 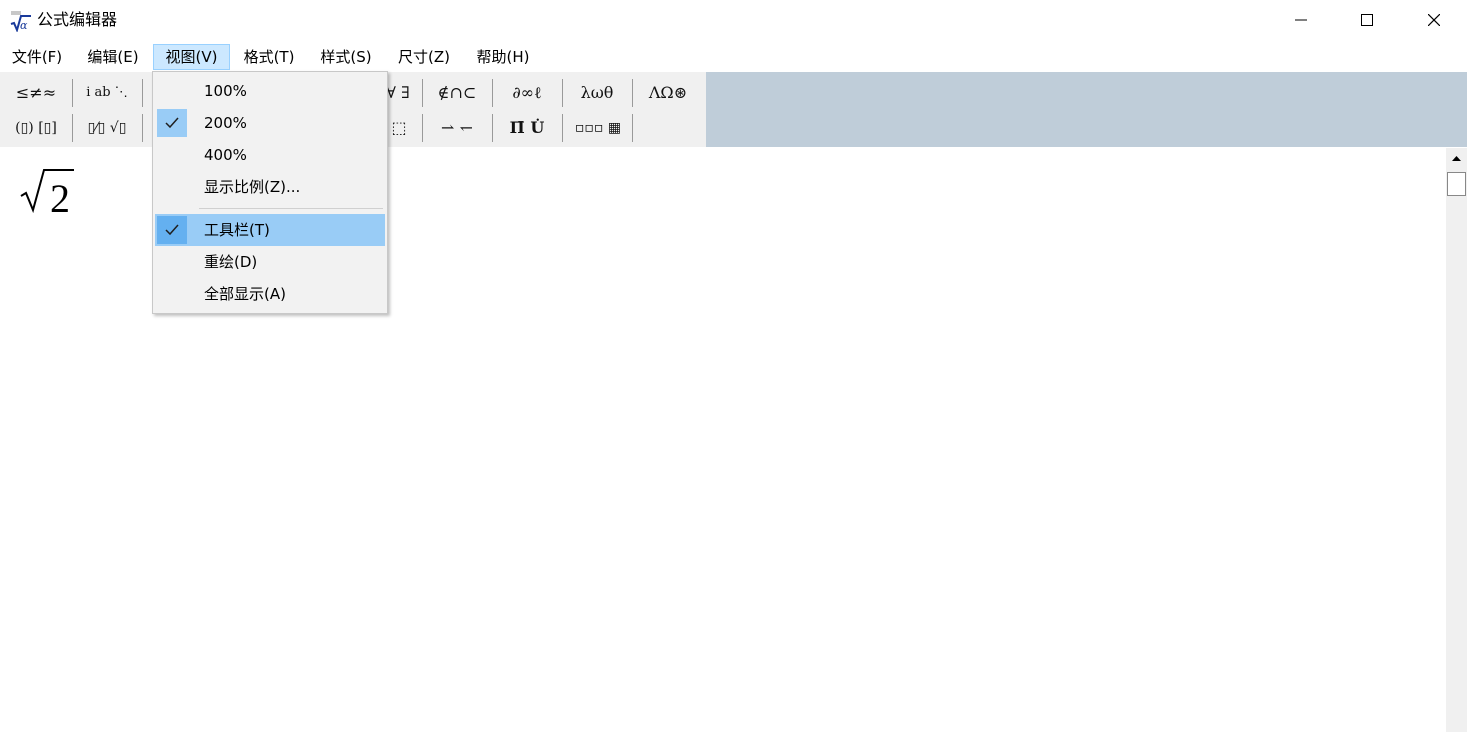 I want to click on box-template-button: ⬚, so click(x=399, y=128).